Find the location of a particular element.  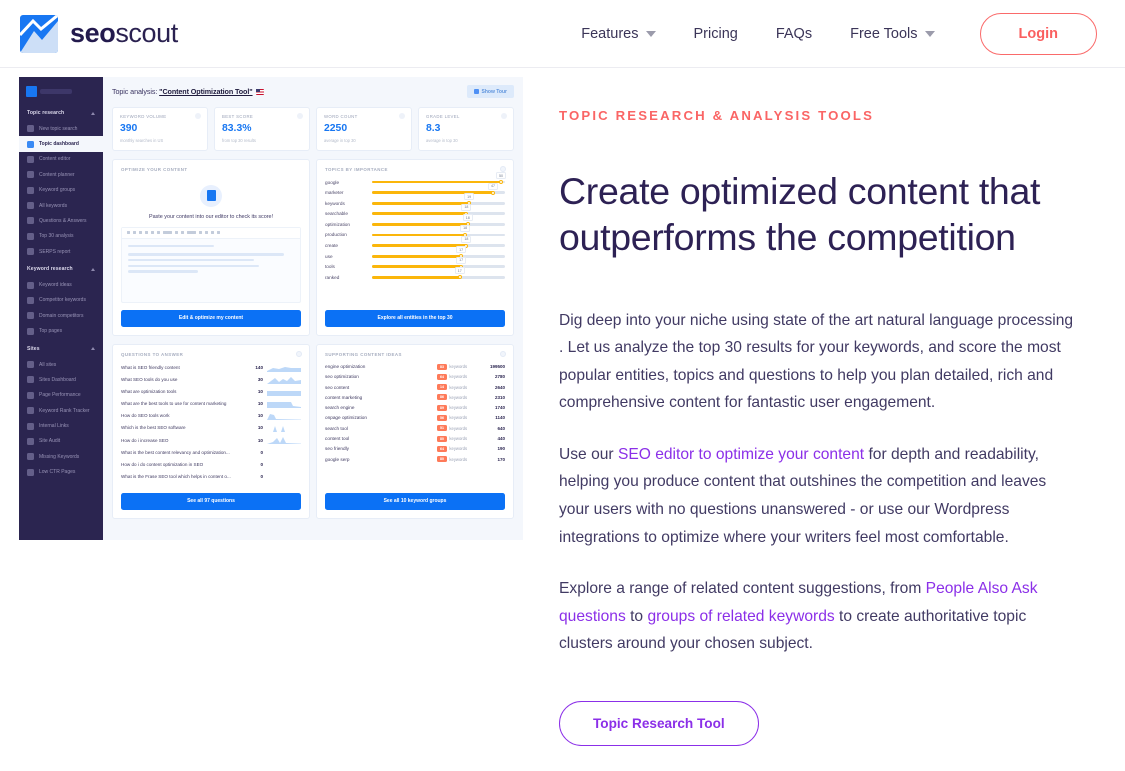

pages-icon is located at coordinates (30, 331).